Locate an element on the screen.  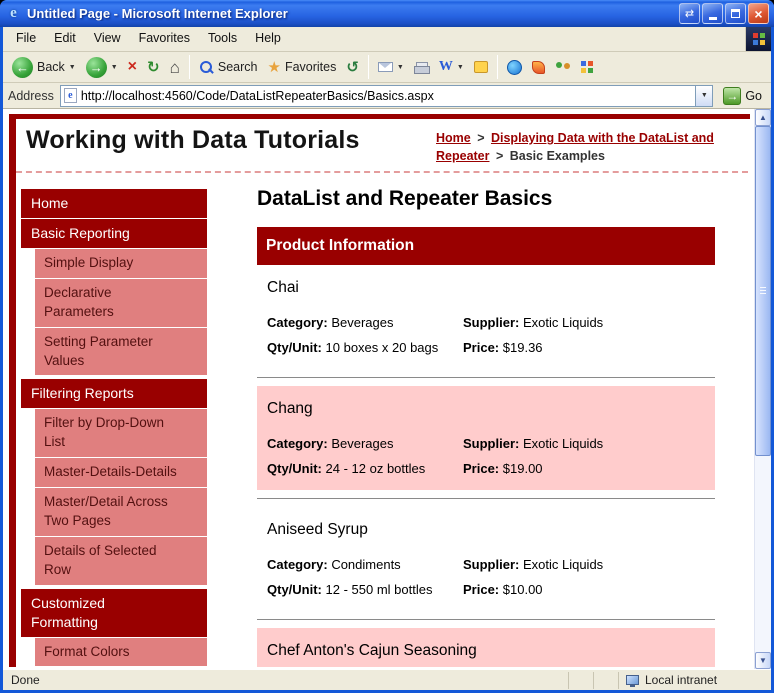
sidebar-item-setting-parameter-values: Setting Parameter Values is located at coordinates (121, 351).